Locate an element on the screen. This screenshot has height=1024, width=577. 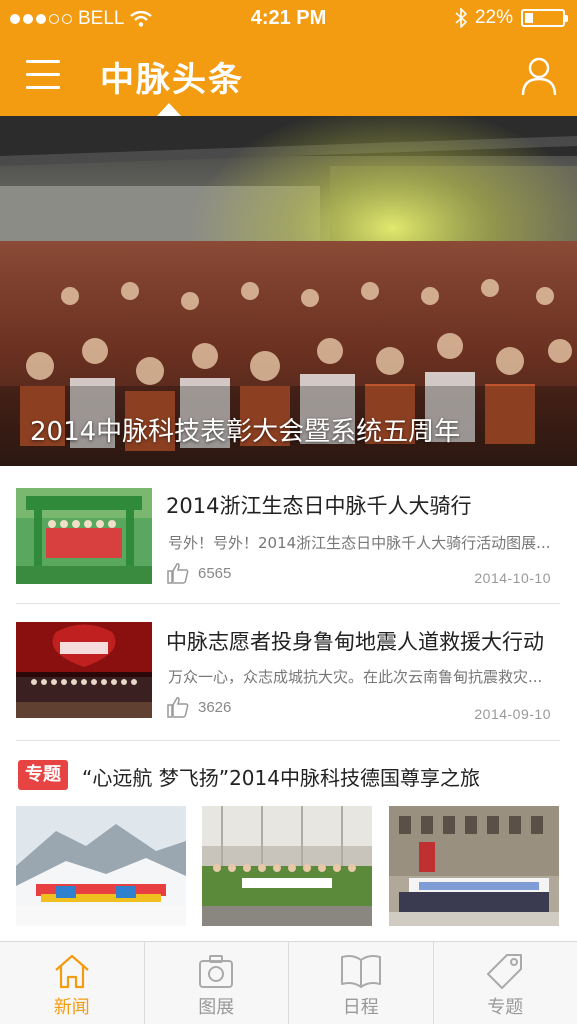
news-date: 2014-09-10 is located at coordinates (512, 714).